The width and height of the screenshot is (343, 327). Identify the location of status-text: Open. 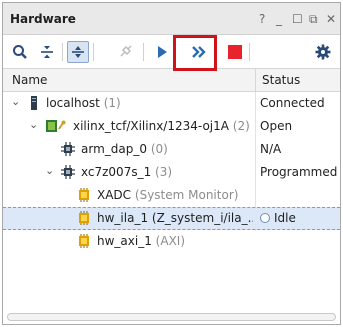
(276, 126).